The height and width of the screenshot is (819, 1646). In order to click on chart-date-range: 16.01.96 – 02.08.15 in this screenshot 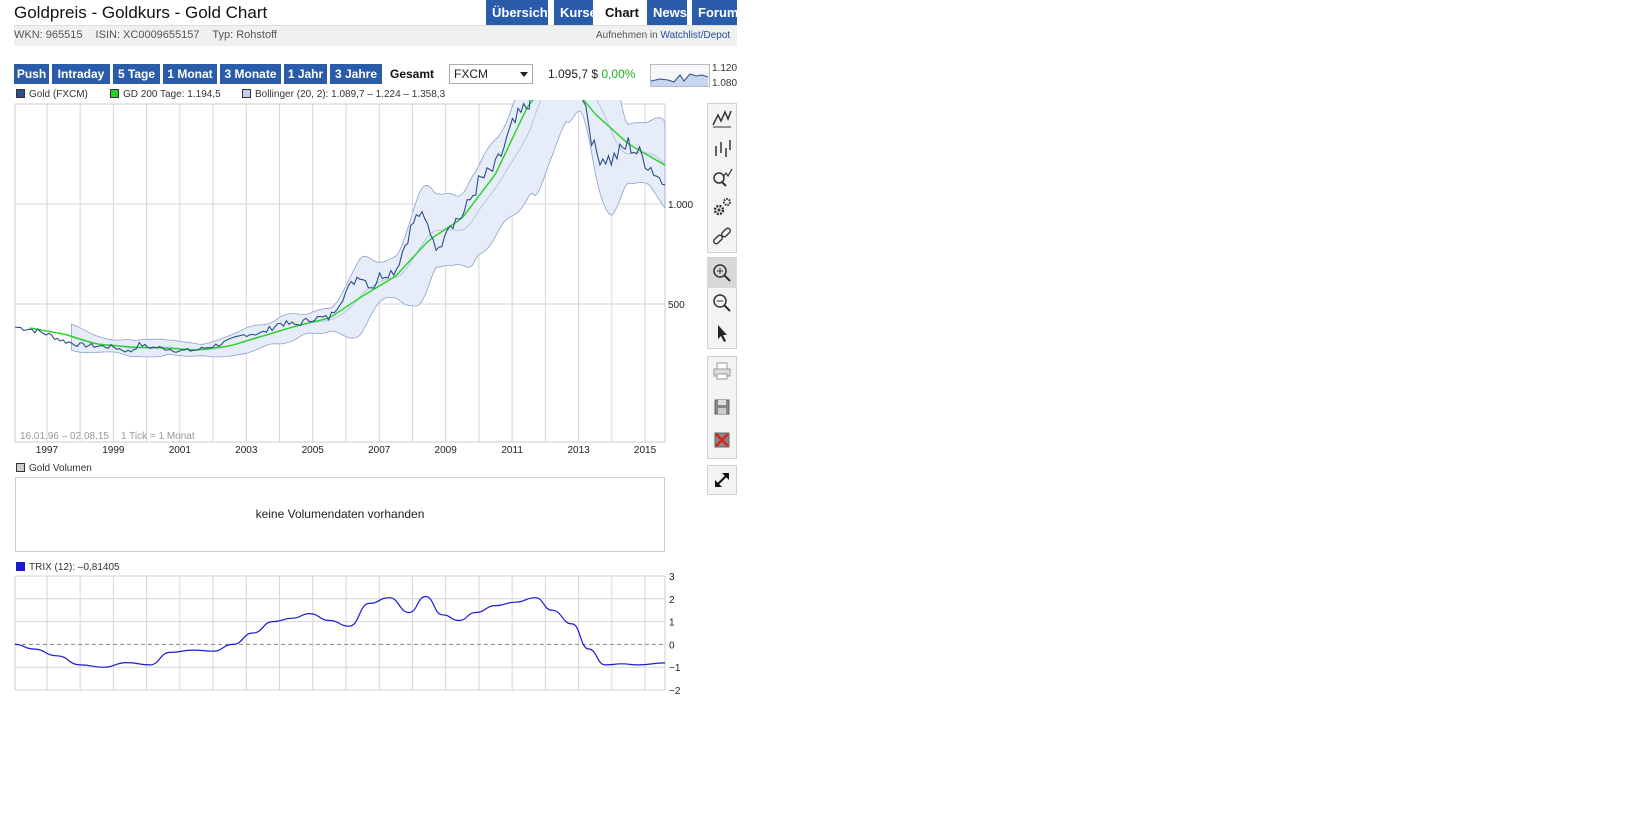, I will do `click(64, 436)`.